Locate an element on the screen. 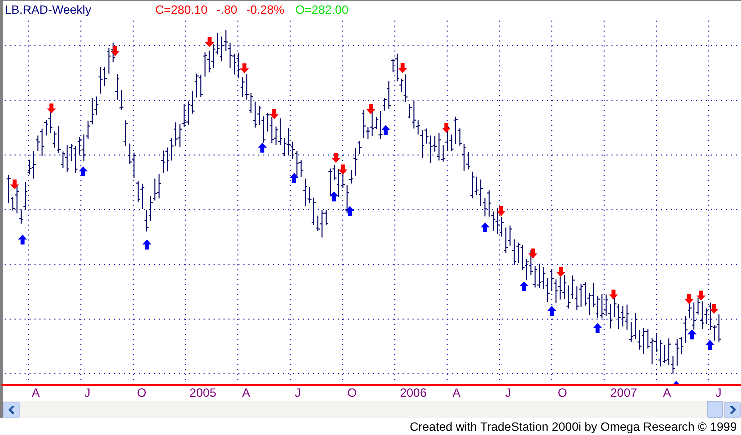 This screenshot has width=741, height=435. price-change: -.80 is located at coordinates (227, 10).